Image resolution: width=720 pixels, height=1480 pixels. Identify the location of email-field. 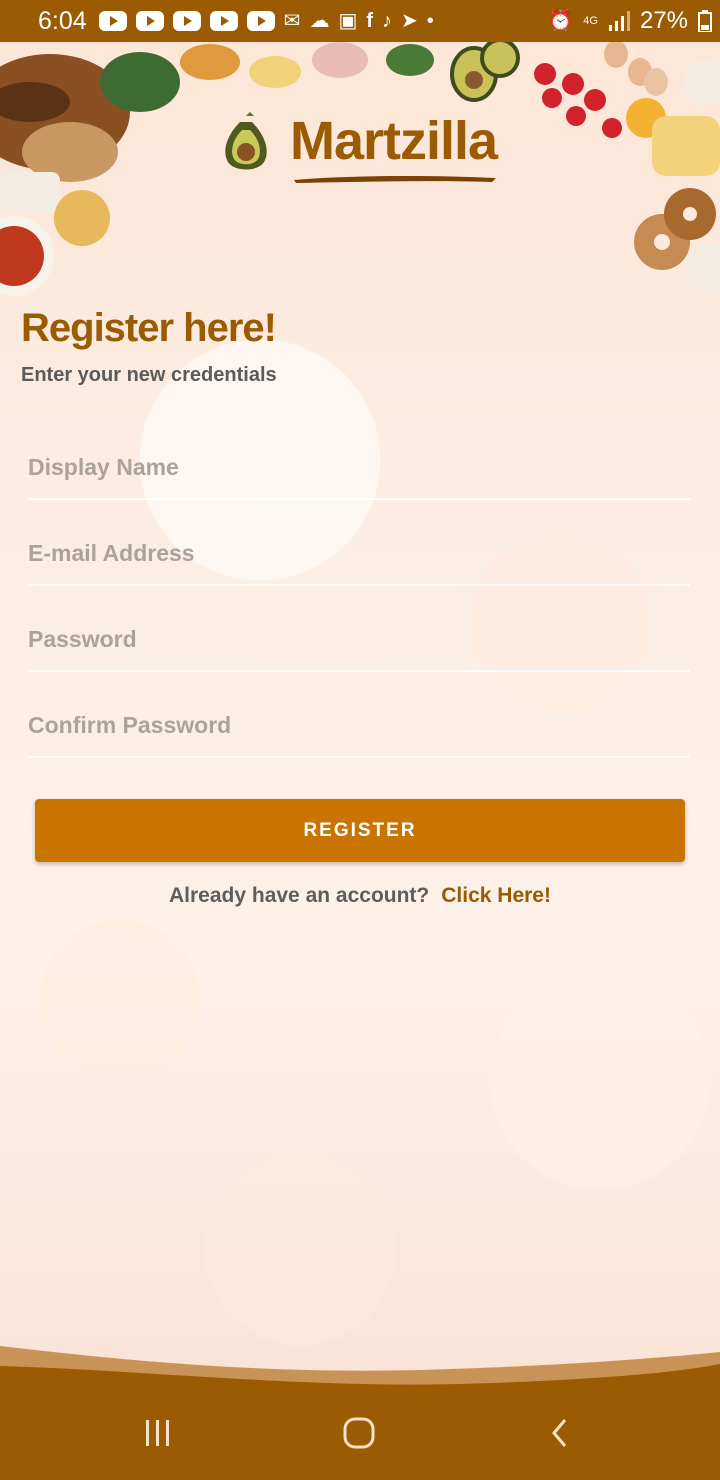
(359, 555).